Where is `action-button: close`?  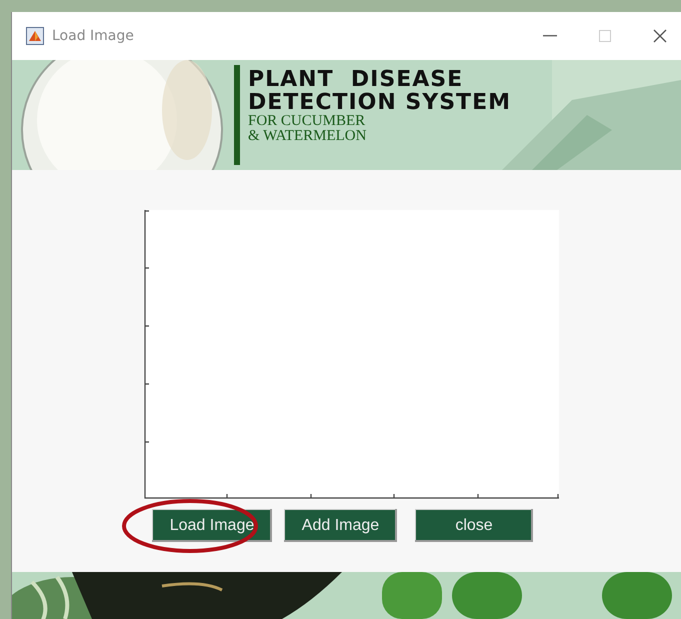
action-button: close is located at coordinates (474, 525).